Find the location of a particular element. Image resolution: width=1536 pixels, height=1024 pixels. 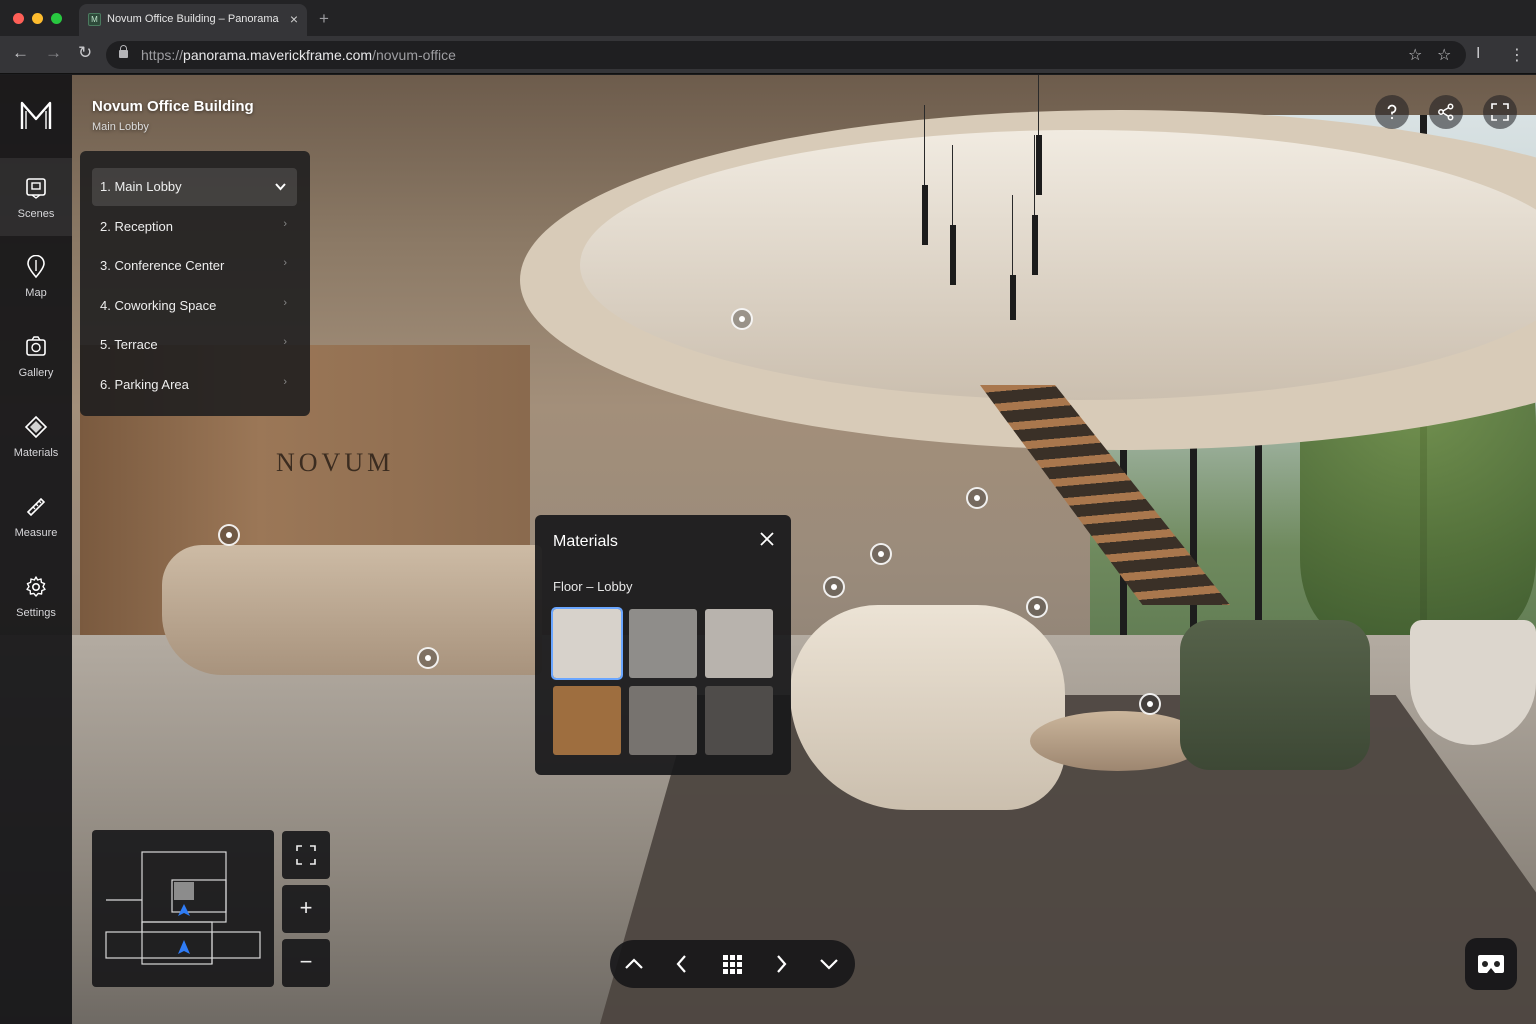

gallery-icon is located at coordinates (36, 346).